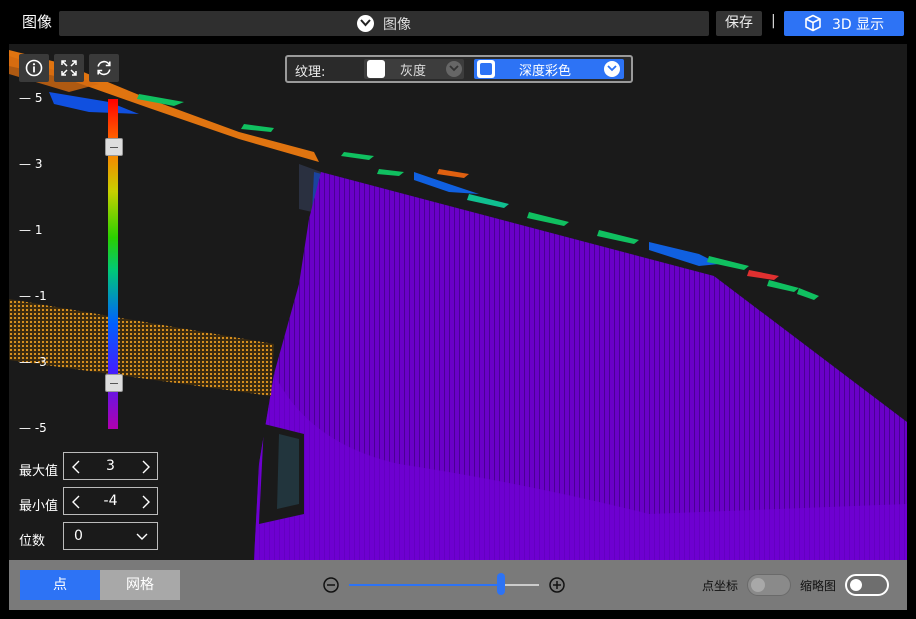 The image size is (916, 619). What do you see at coordinates (33, 428) in the screenshot?
I see `scale-tick: — -5` at bounding box center [33, 428].